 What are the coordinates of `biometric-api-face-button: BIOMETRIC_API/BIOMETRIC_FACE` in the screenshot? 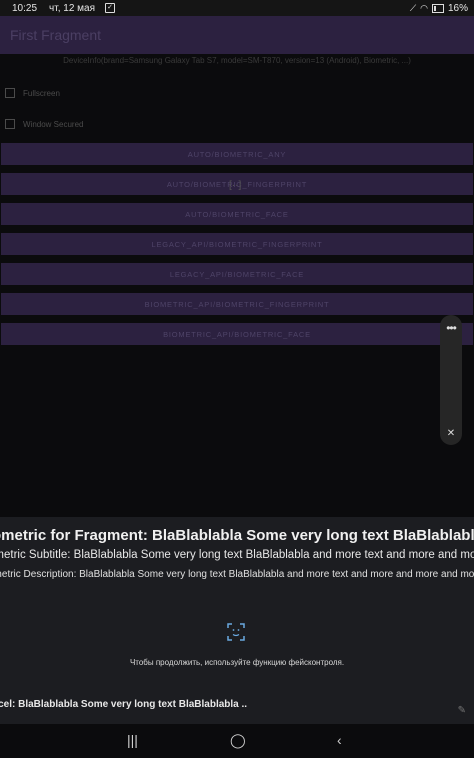 It's located at (237, 334).